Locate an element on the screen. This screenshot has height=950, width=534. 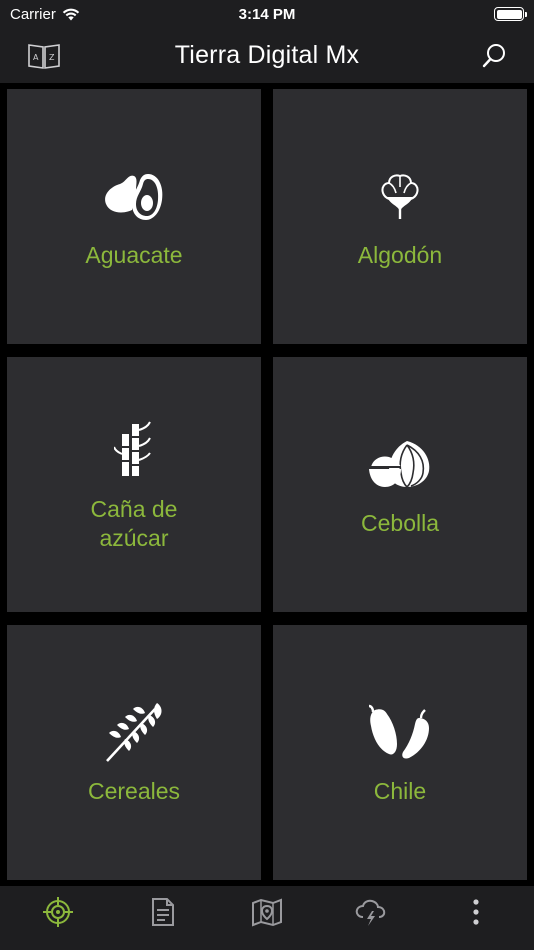
sugarcane-icon is located at coordinates (134, 450).